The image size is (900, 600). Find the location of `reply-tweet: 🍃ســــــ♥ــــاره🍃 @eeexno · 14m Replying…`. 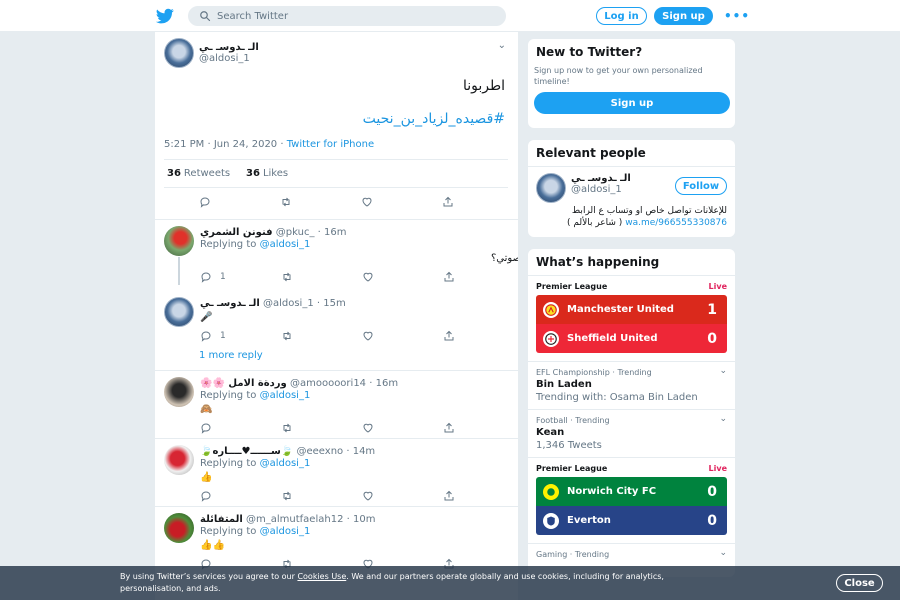

reply-tweet: 🍃ســــــ♥ــــاره🍃 @eeexno · 14m Replying… is located at coordinates (336, 473).